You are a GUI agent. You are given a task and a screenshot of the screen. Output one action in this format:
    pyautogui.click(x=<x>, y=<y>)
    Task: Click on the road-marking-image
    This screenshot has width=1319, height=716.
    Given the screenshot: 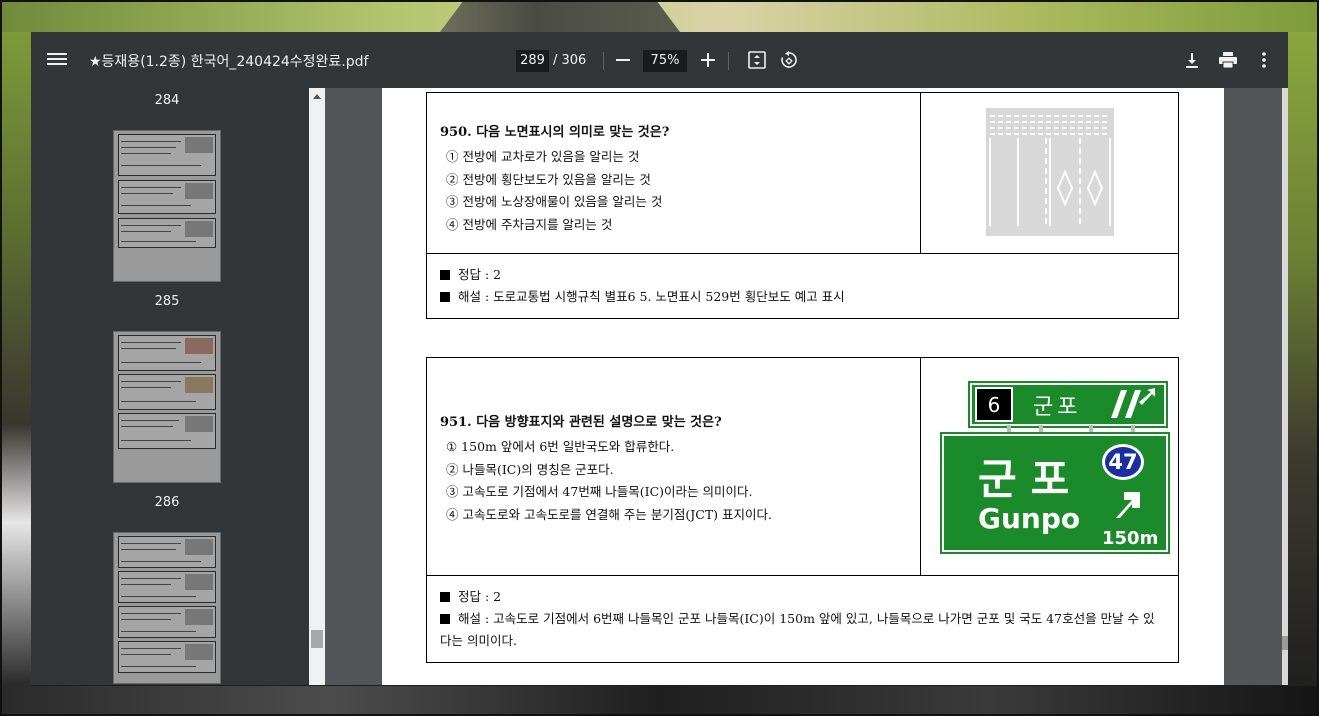 What is the action you would take?
    pyautogui.click(x=1050, y=172)
    